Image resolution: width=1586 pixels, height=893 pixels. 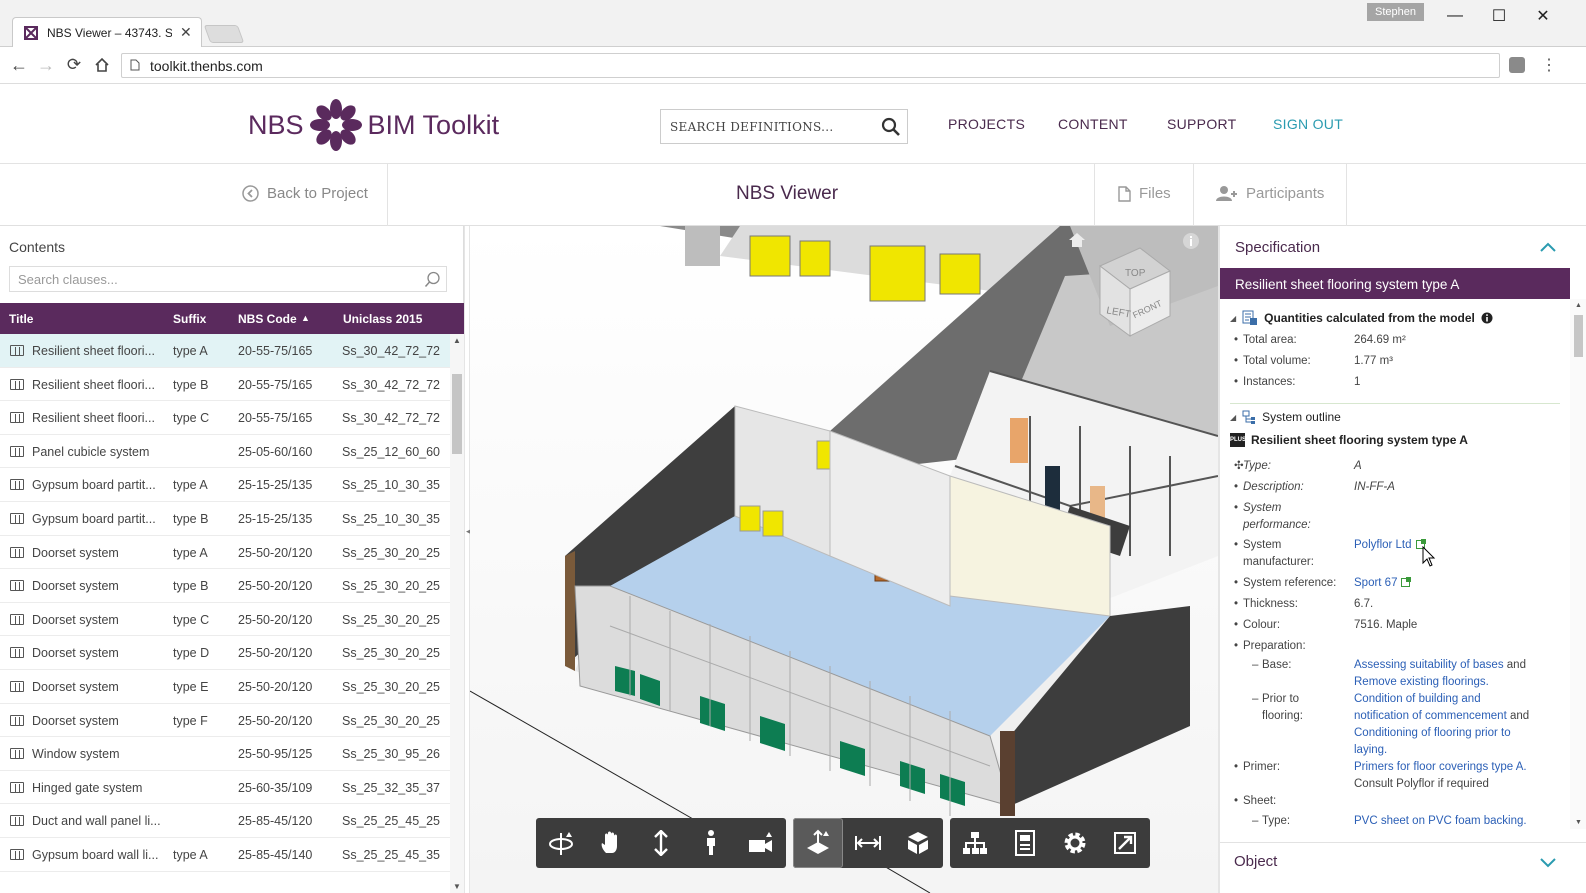 I want to click on colour-row: • Colour: 7516. Maple, so click(x=1326, y=625).